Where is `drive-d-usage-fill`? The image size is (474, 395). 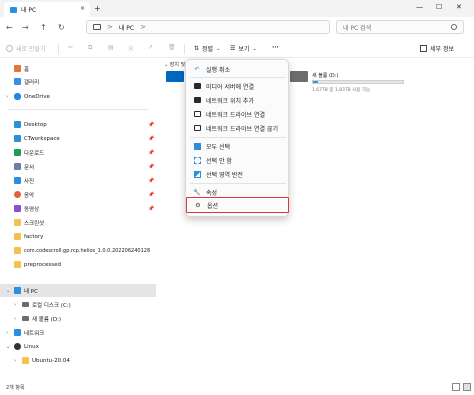
drive-d-usage-fill is located at coordinates (316, 82).